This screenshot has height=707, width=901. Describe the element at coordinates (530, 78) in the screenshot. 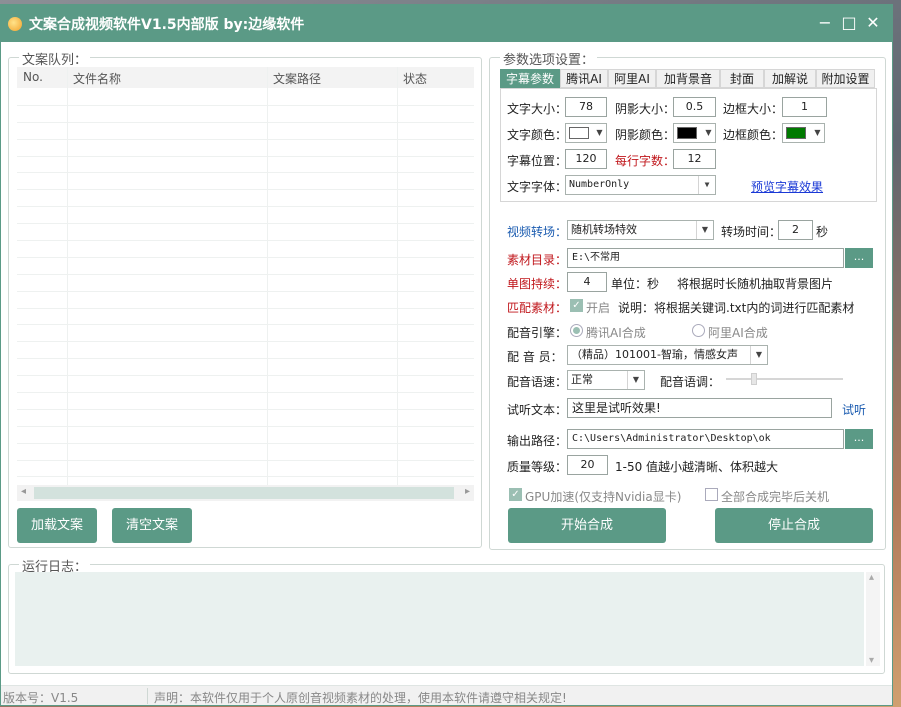

I see `tab-subtitle: 字幕参数` at that location.